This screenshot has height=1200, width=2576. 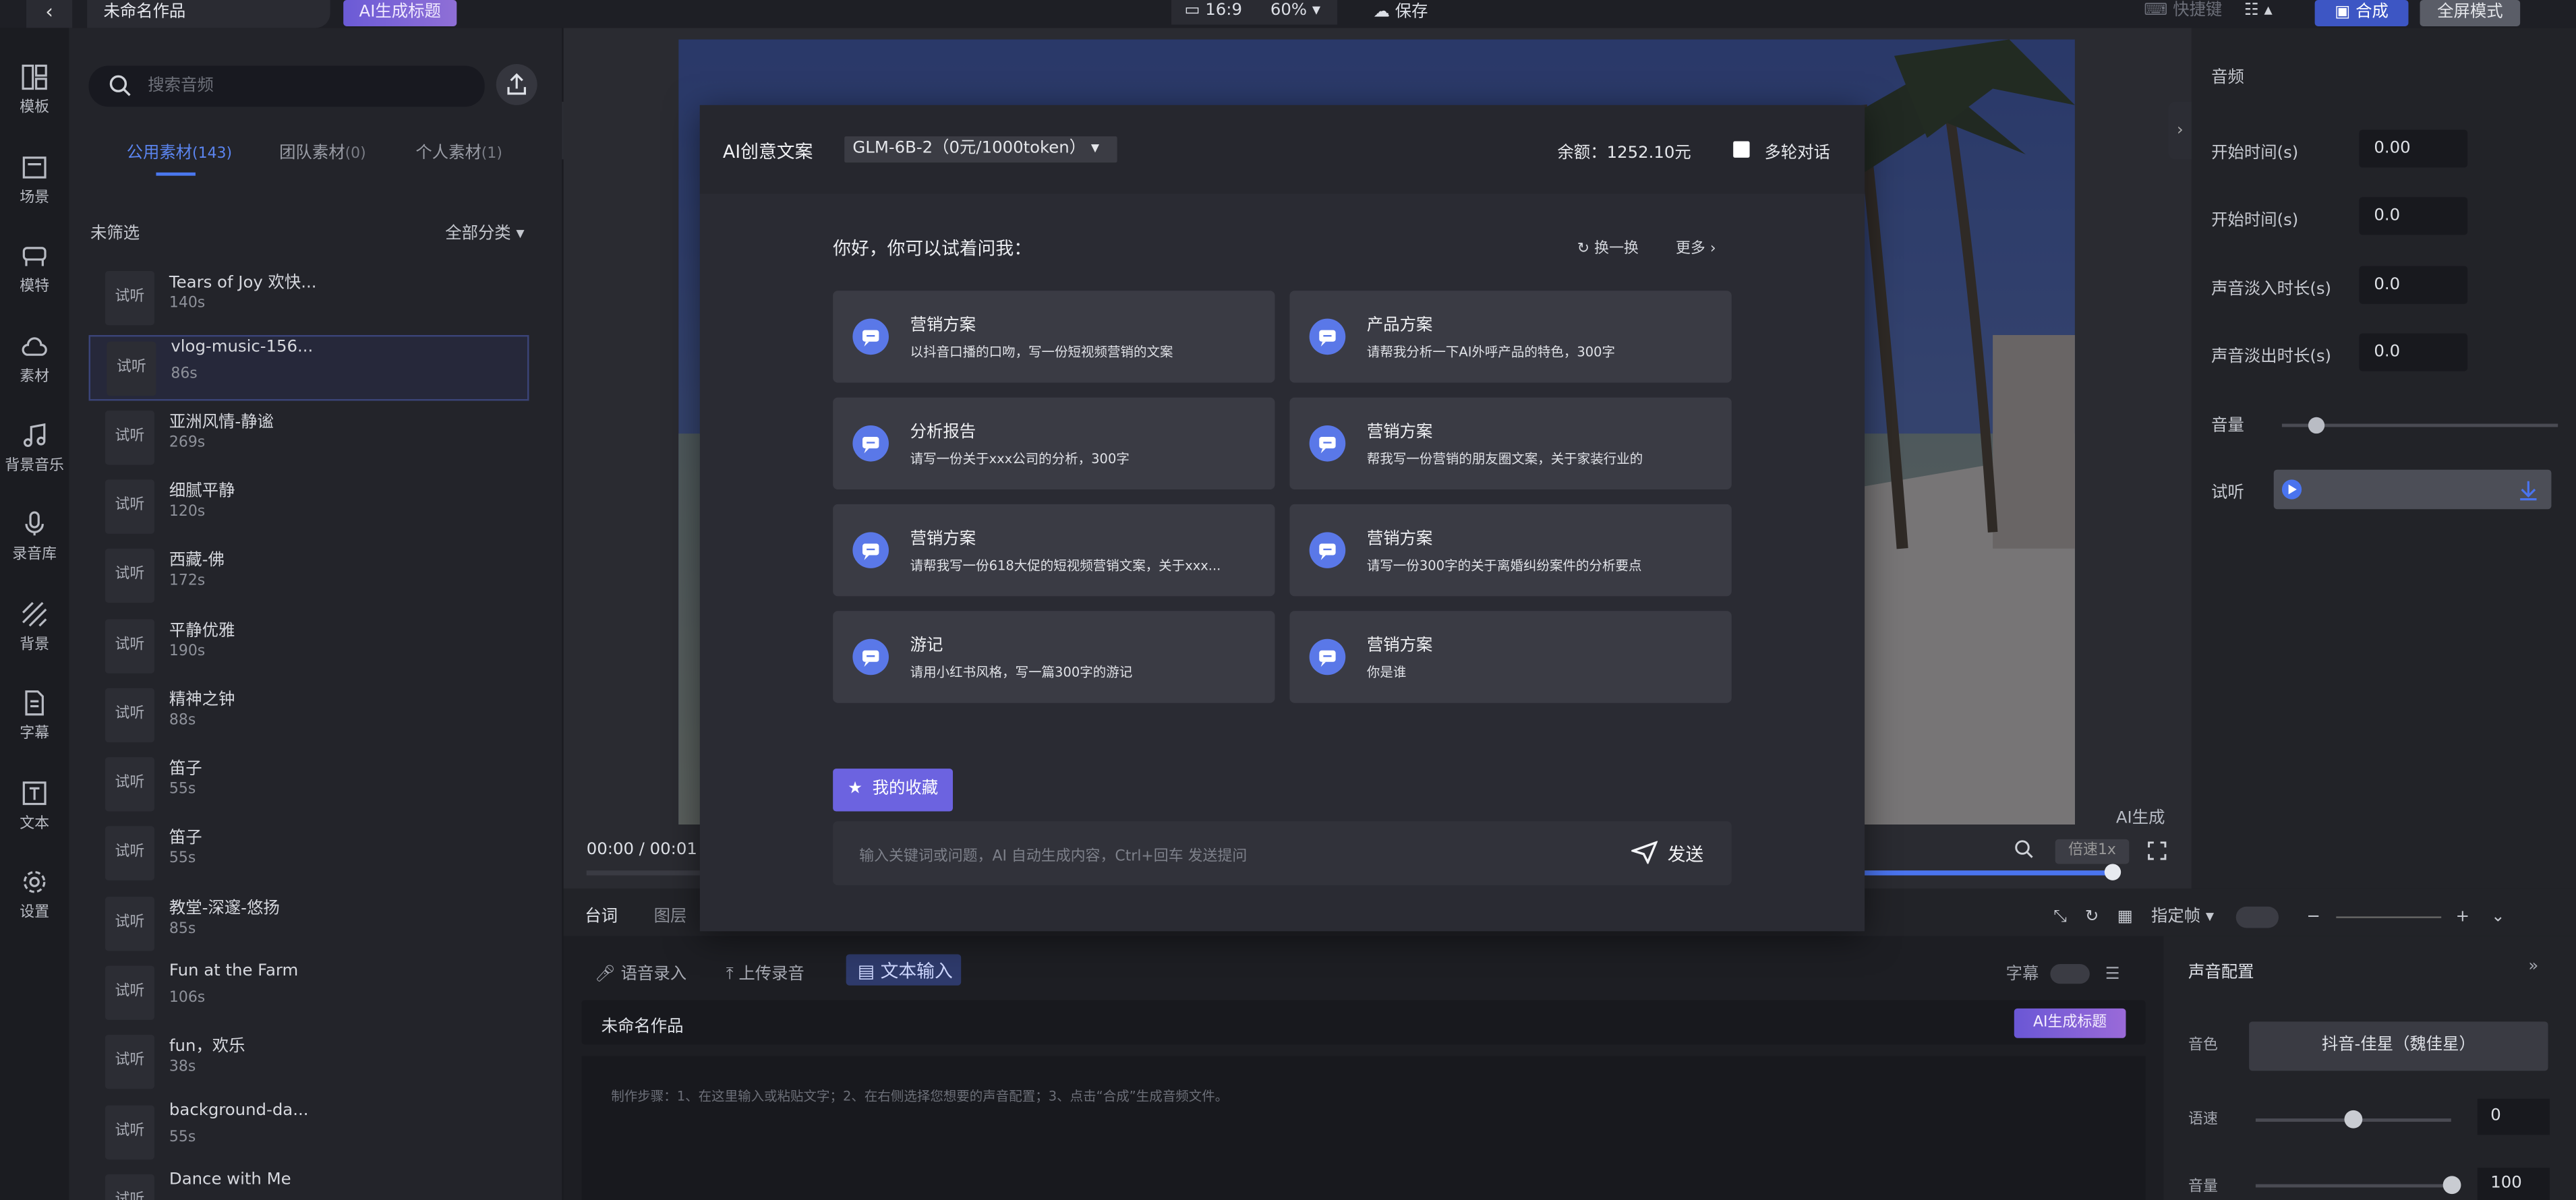 What do you see at coordinates (179, 150) in the screenshot?
I see `tab-public: 公用素材(143)` at bounding box center [179, 150].